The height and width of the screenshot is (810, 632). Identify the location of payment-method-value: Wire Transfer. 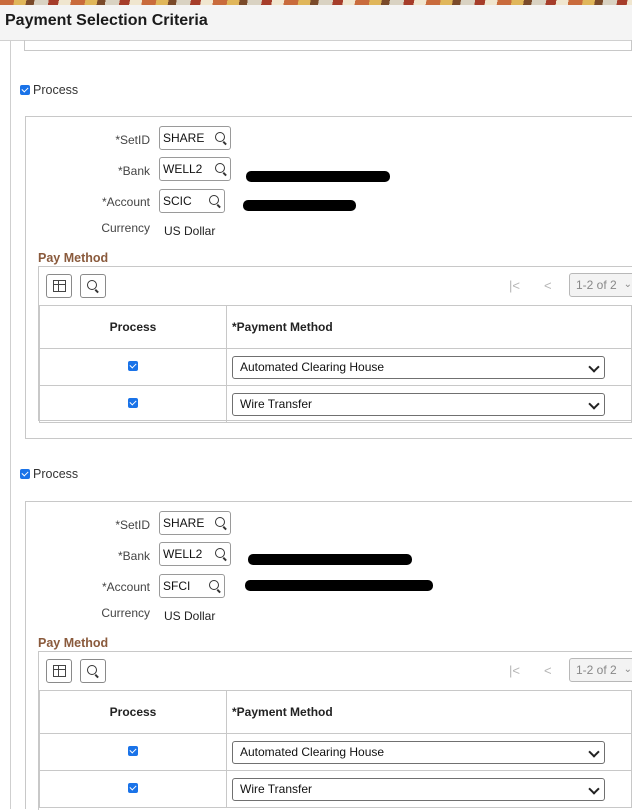
(276, 788).